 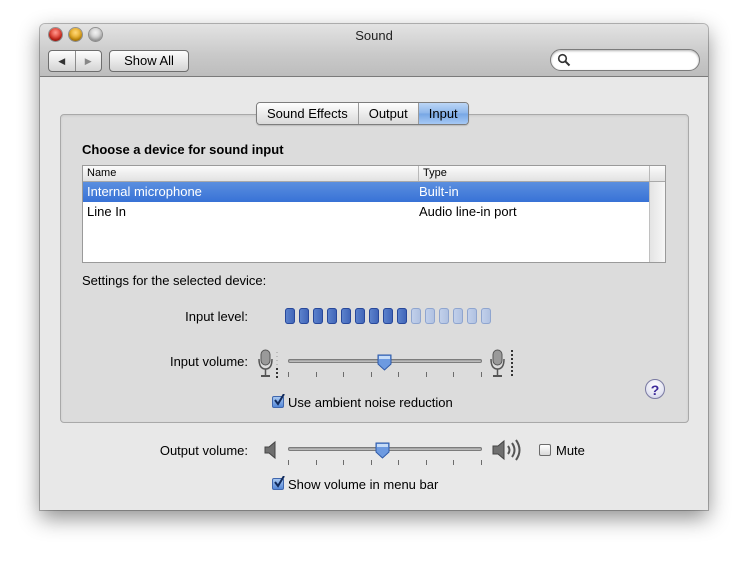 What do you see at coordinates (374, 50) in the screenshot?
I see `title-bar: Sound ◀ ▶ Show All` at bounding box center [374, 50].